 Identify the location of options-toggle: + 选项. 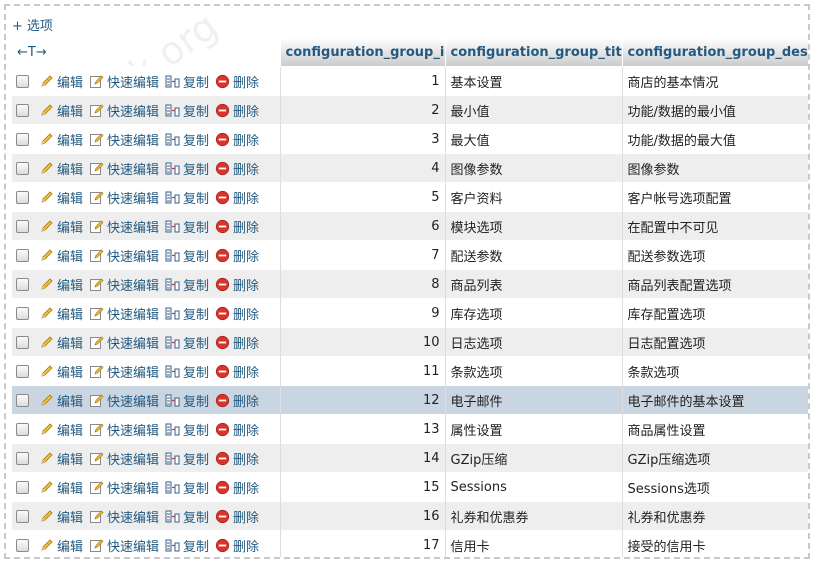
(32, 24).